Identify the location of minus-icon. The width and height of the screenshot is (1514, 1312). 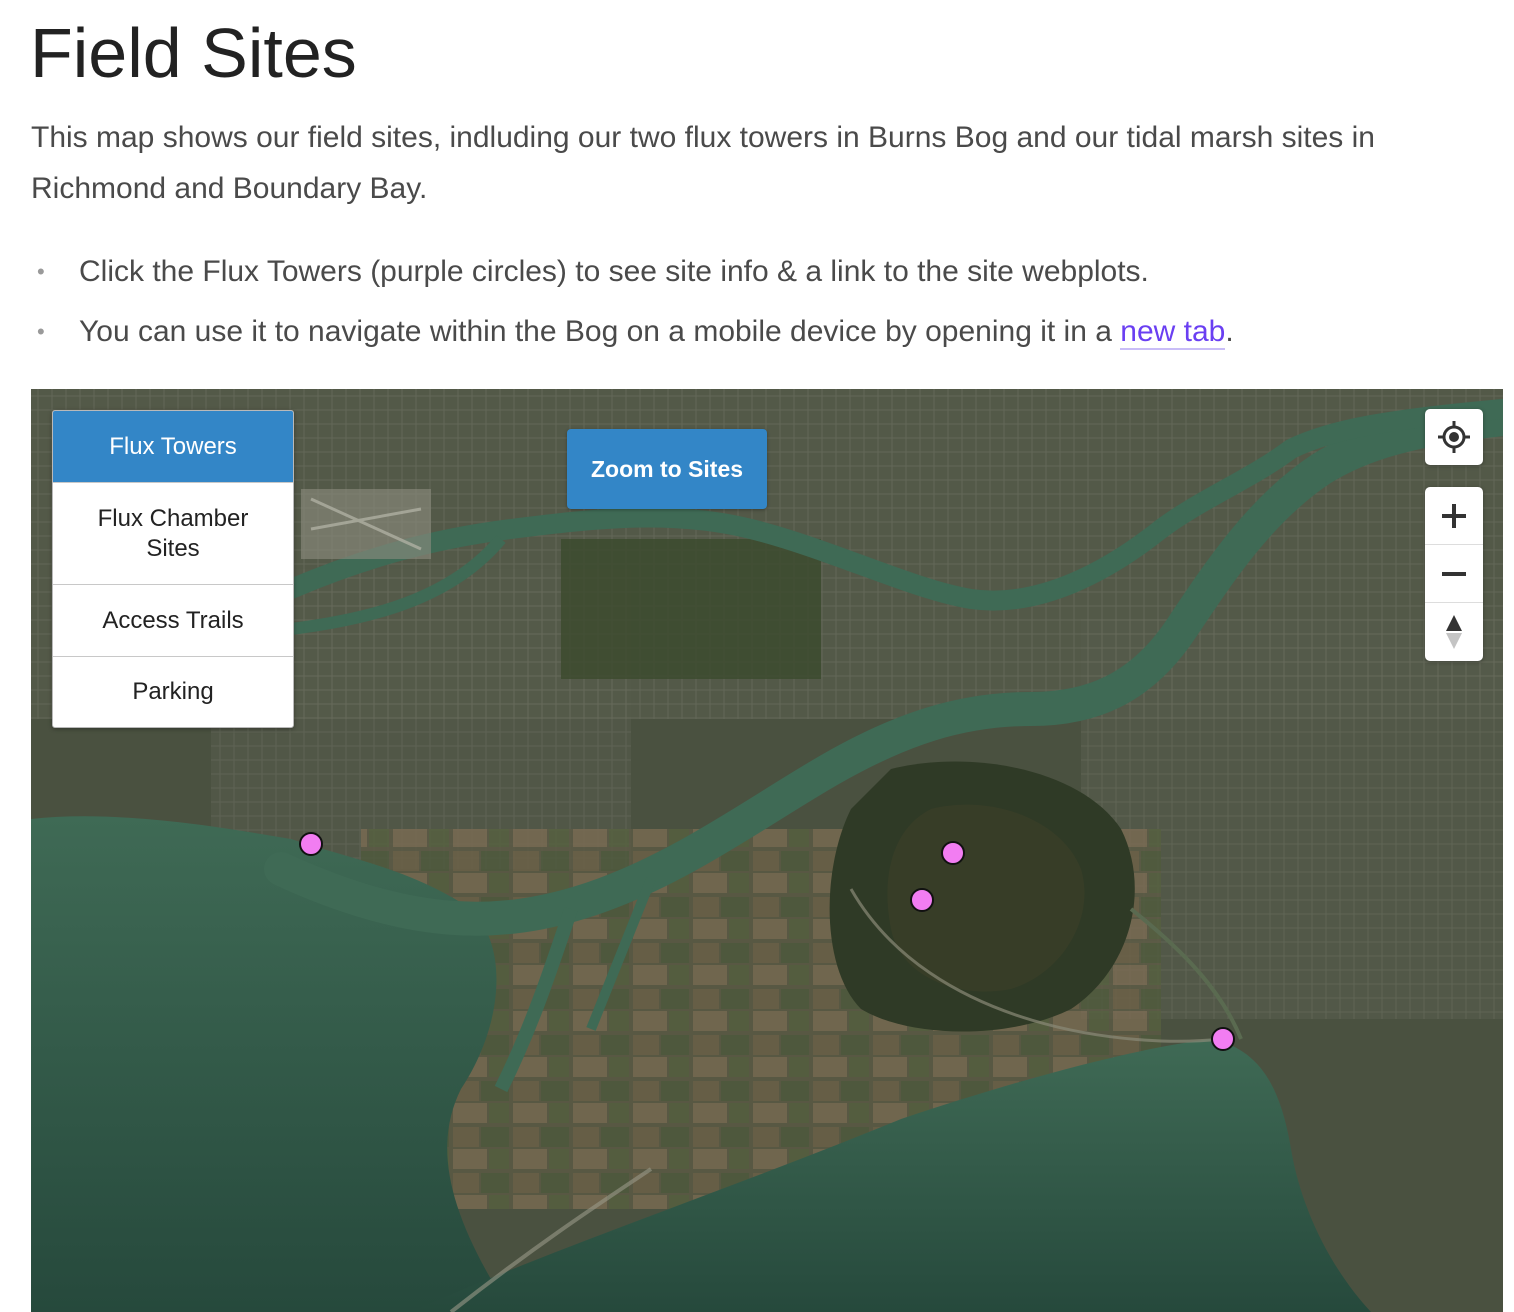
(1454, 573).